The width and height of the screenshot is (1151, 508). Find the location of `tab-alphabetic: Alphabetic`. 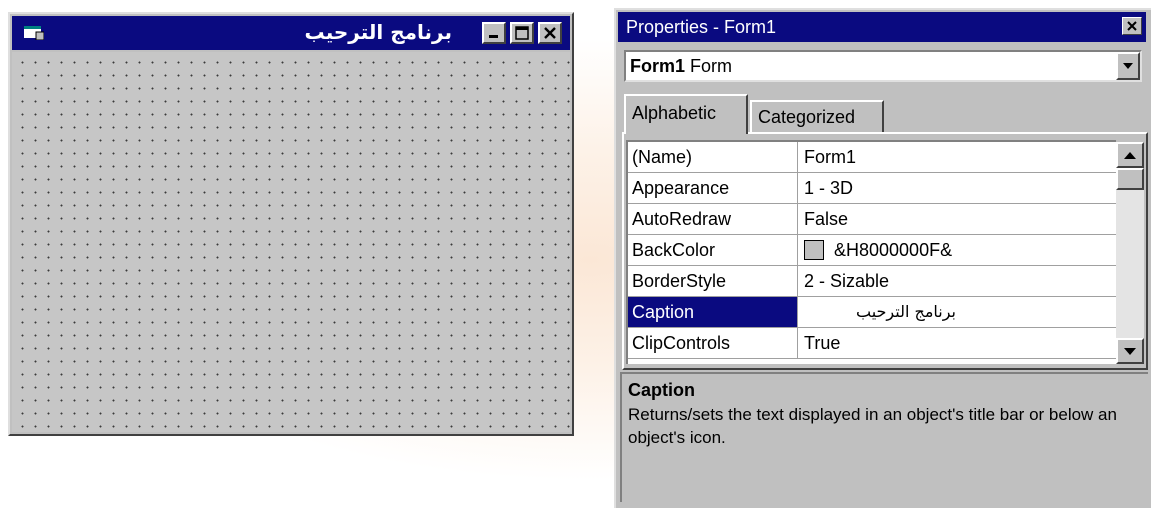

tab-alphabetic: Alphabetic is located at coordinates (686, 114).